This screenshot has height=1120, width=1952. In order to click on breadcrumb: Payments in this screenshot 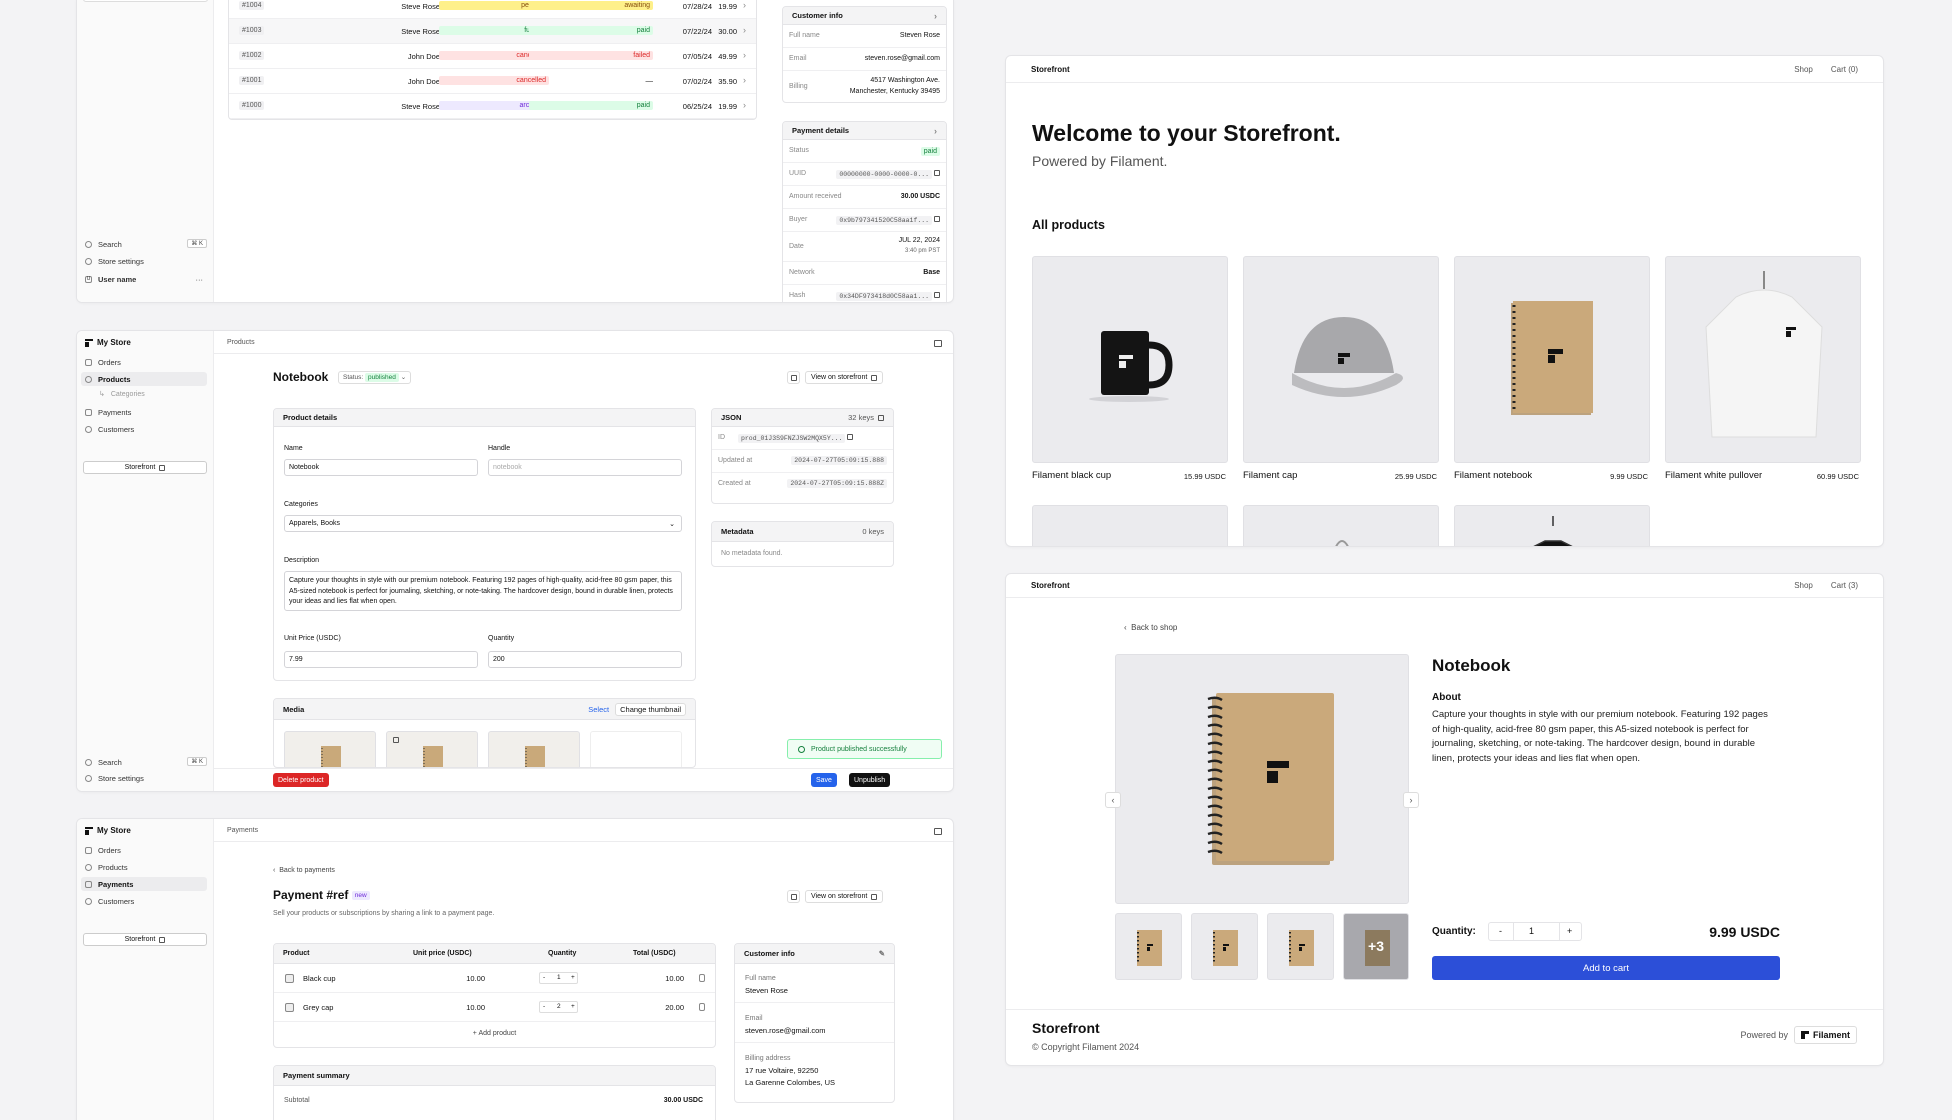, I will do `click(242, 830)`.